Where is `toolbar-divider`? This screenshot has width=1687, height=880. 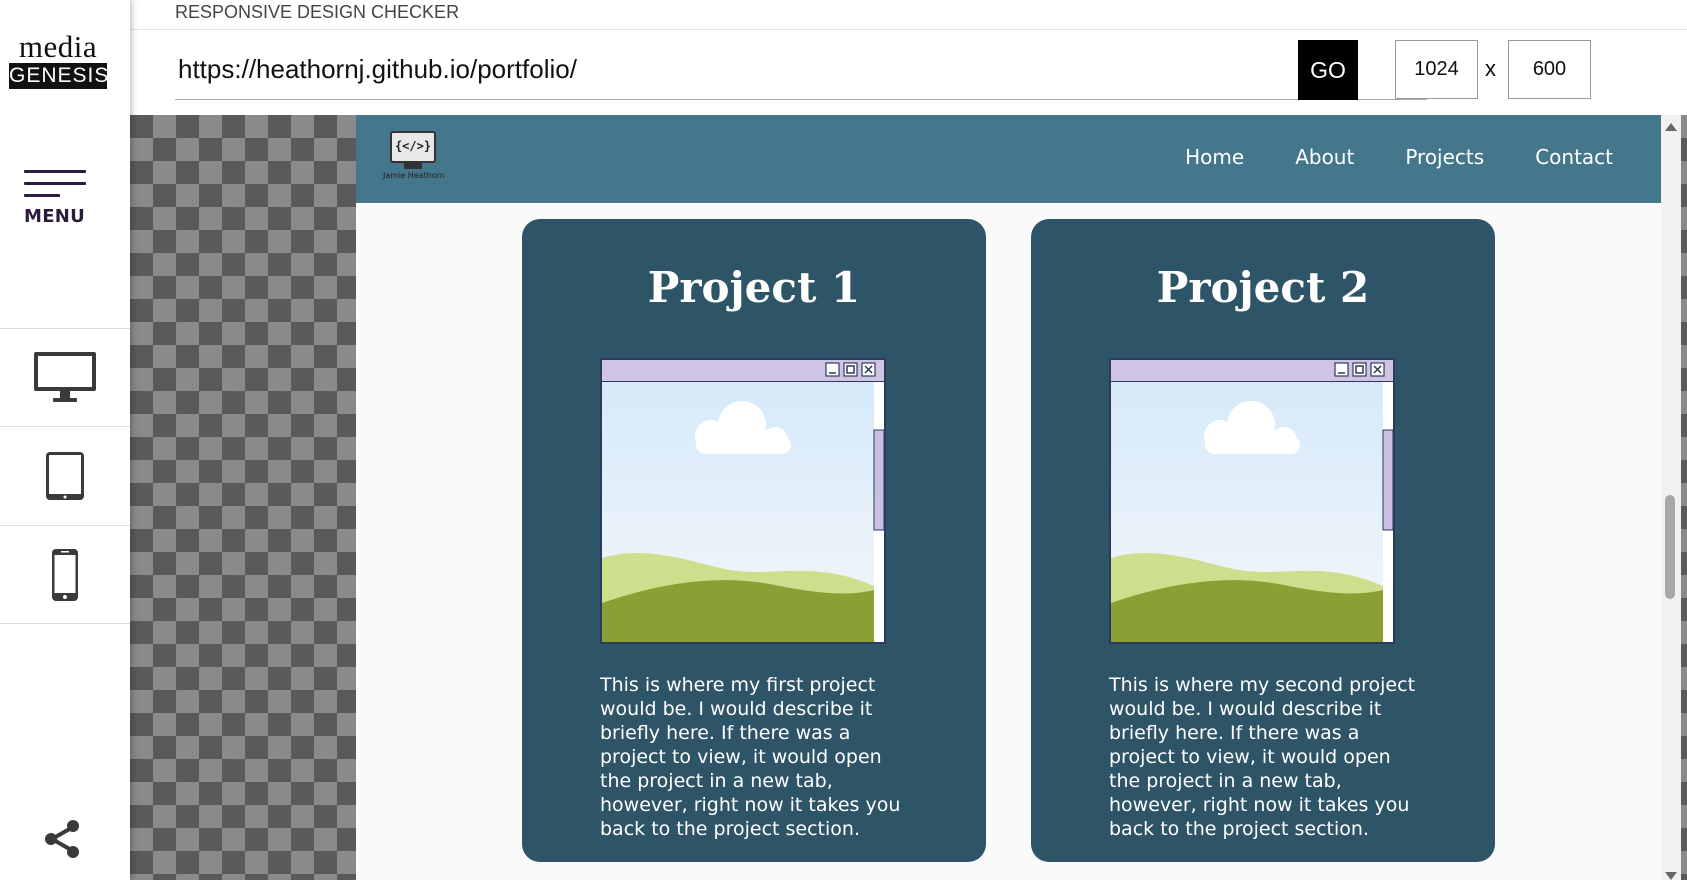
toolbar-divider is located at coordinates (908, 29).